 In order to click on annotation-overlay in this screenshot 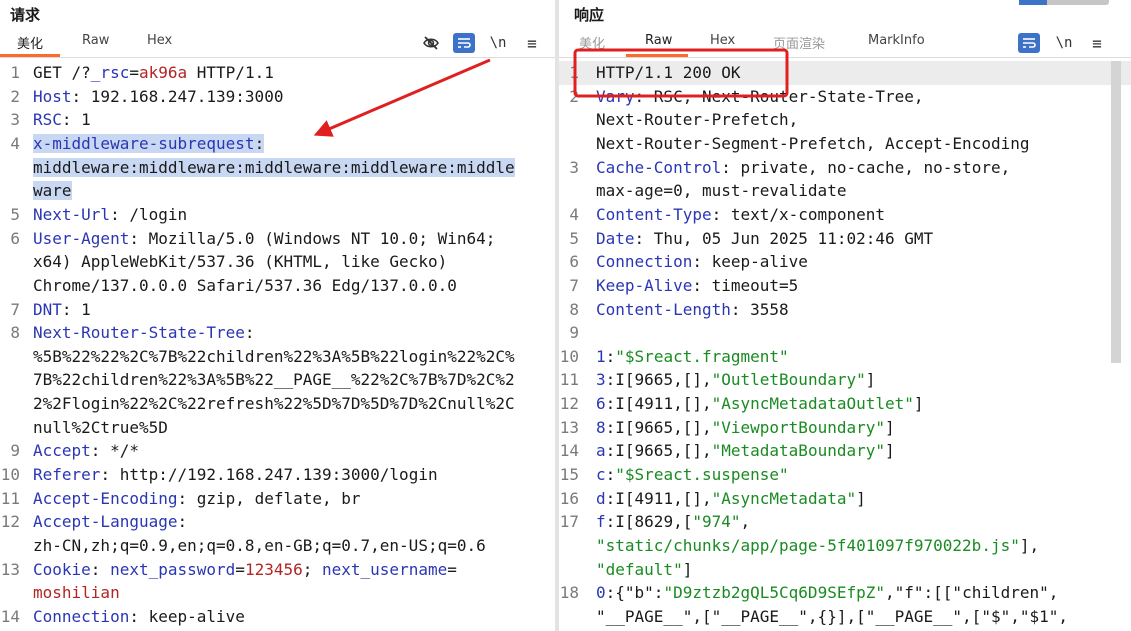, I will do `click(551, 92)`.